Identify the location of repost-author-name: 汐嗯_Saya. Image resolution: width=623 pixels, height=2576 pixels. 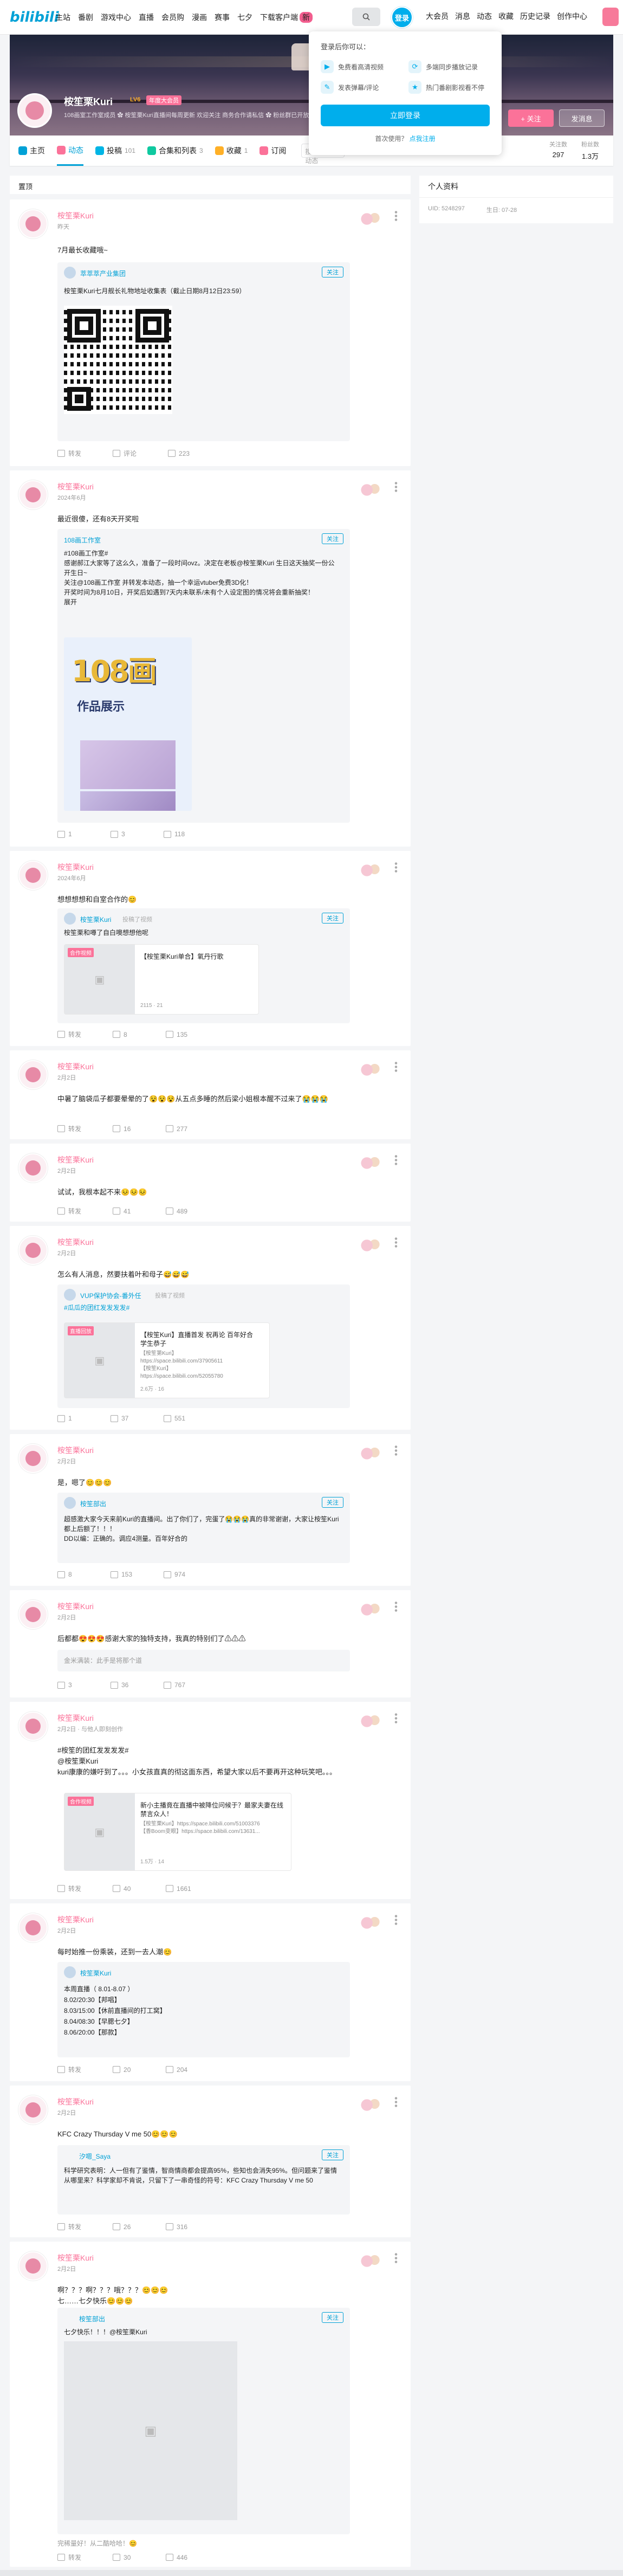
(95, 2156).